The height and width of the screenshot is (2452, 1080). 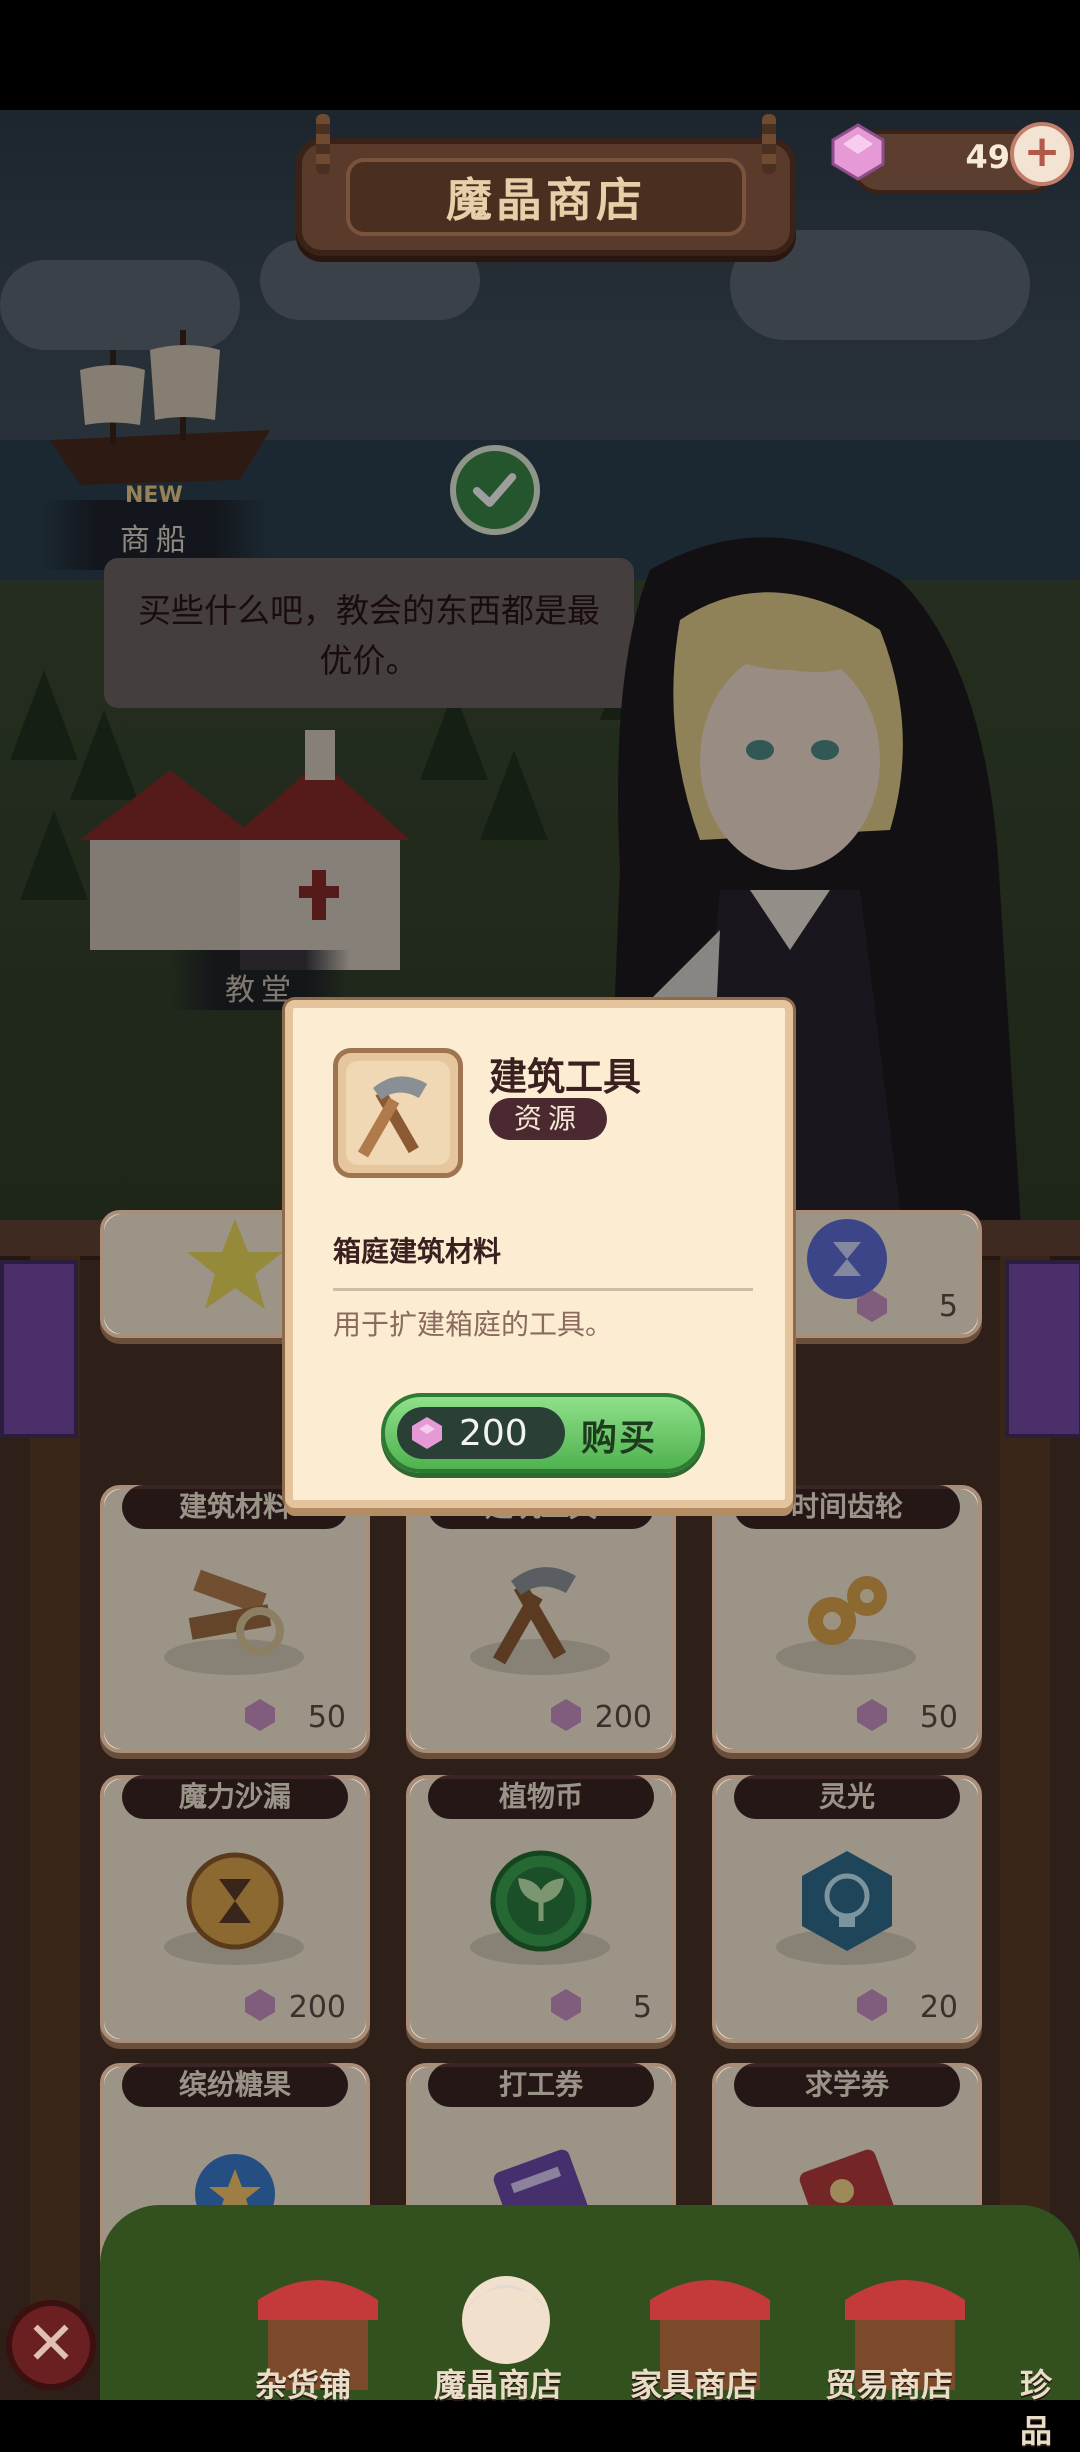 What do you see at coordinates (694, 2383) in the screenshot?
I see `nav-furniture-shop: 家具商店` at bounding box center [694, 2383].